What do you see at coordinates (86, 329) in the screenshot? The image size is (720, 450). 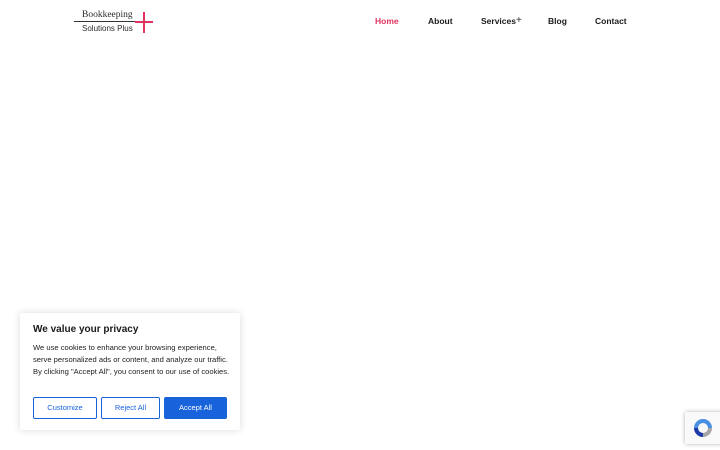 I see `cookie-banner-title: We value your privacy` at bounding box center [86, 329].